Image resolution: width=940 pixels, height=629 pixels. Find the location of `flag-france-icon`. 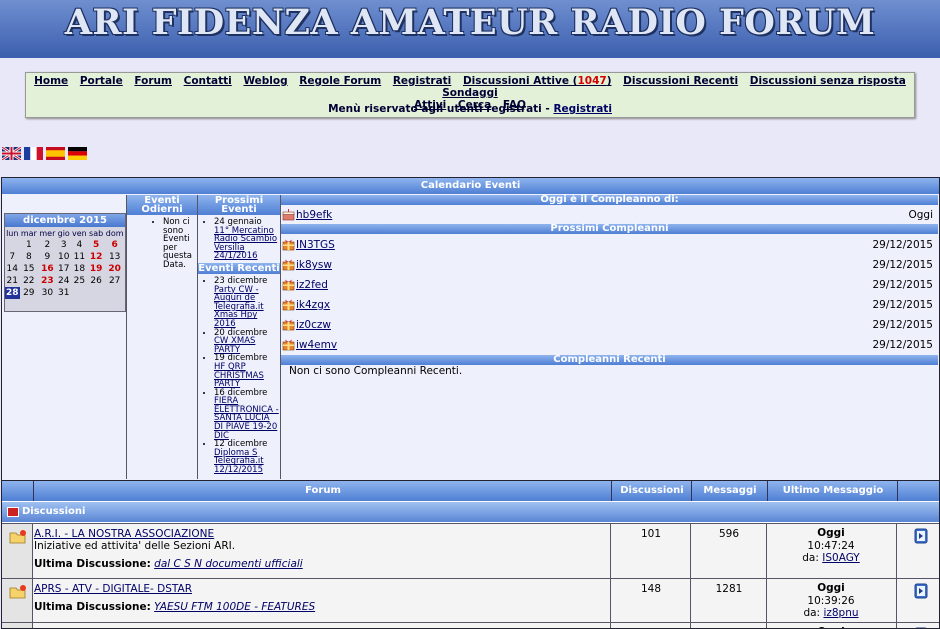

flag-france-icon is located at coordinates (33, 153).